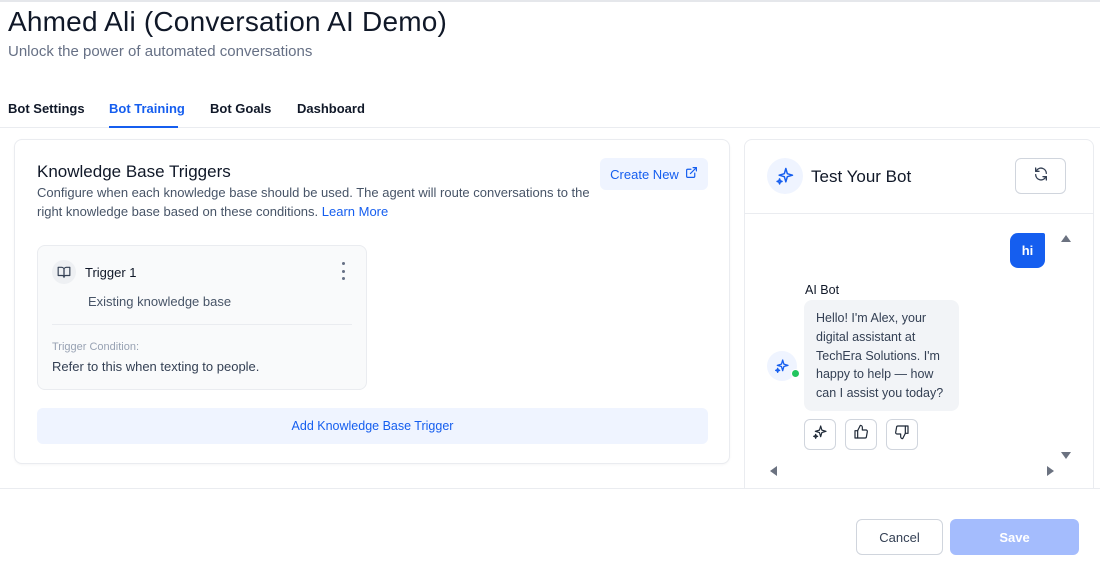  Describe the element at coordinates (343, 271) in the screenshot. I see `more-options-icon` at that location.